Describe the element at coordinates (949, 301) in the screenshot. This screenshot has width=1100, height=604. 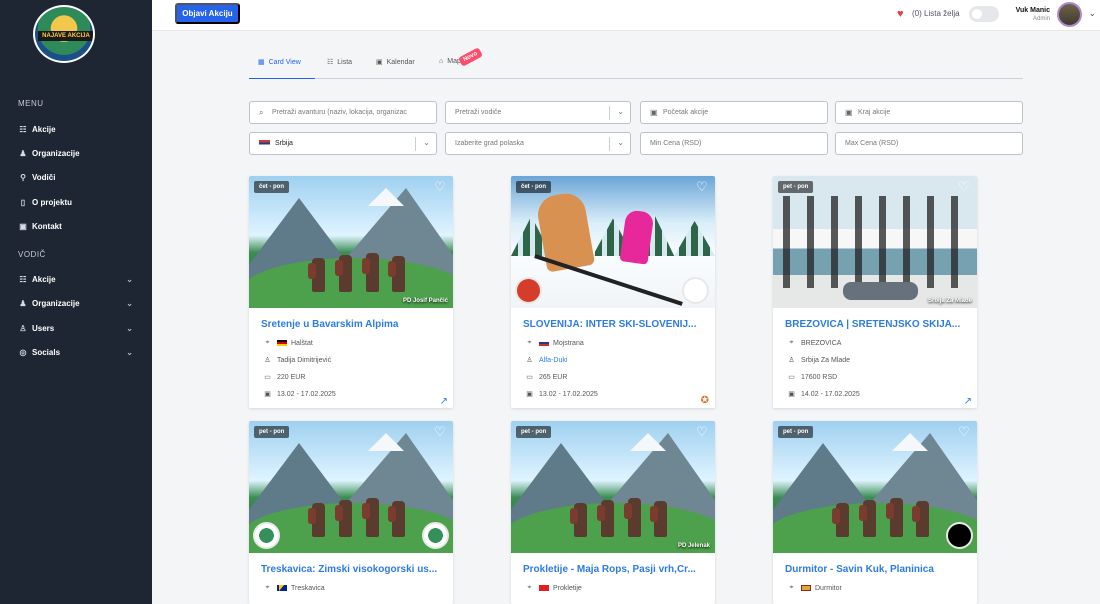
I see `organizer-overlay: Srbija Za Mlade` at that location.